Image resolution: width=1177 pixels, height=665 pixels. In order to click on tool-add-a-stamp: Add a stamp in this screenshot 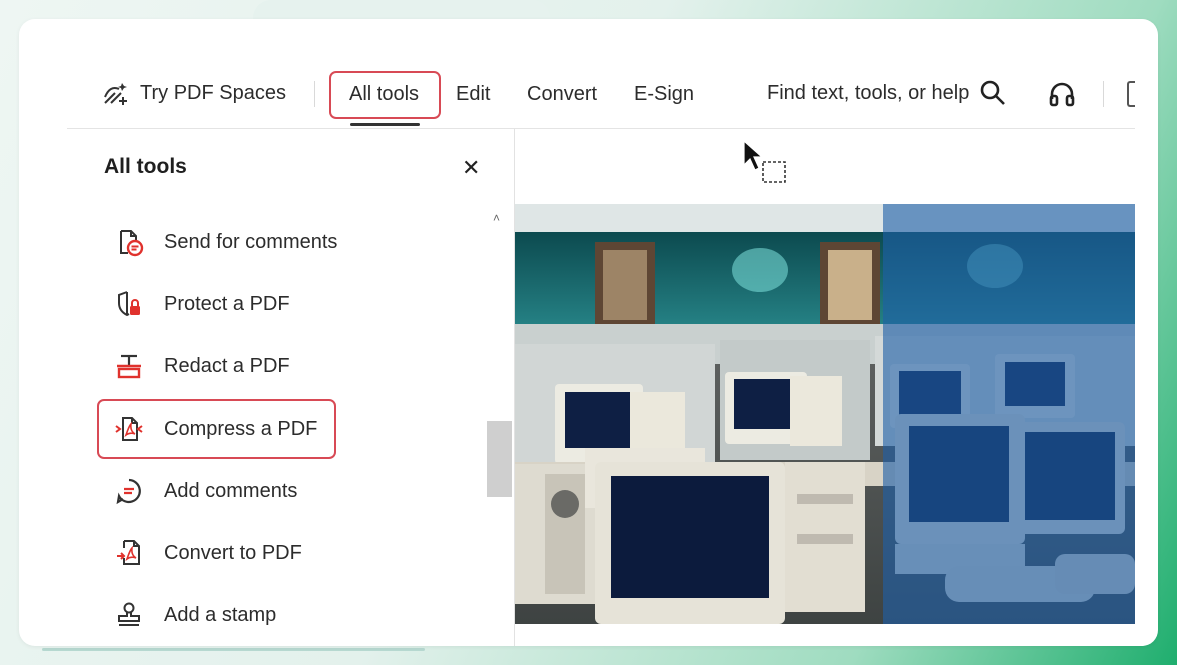, I will do `click(279, 615)`.